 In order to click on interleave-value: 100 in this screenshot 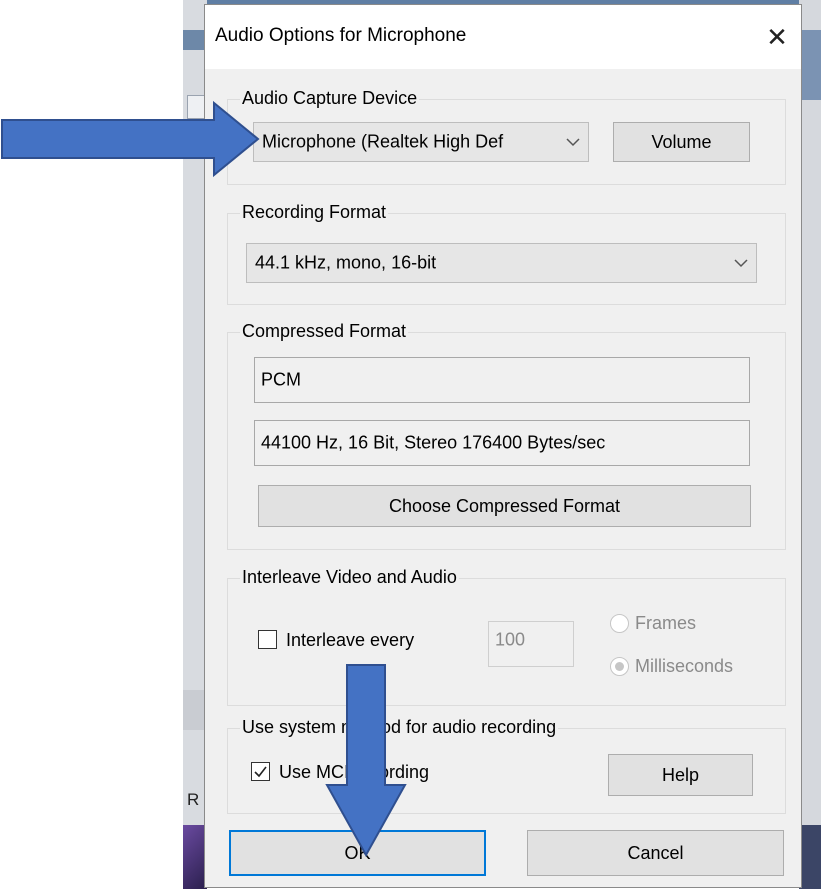, I will do `click(510, 639)`.